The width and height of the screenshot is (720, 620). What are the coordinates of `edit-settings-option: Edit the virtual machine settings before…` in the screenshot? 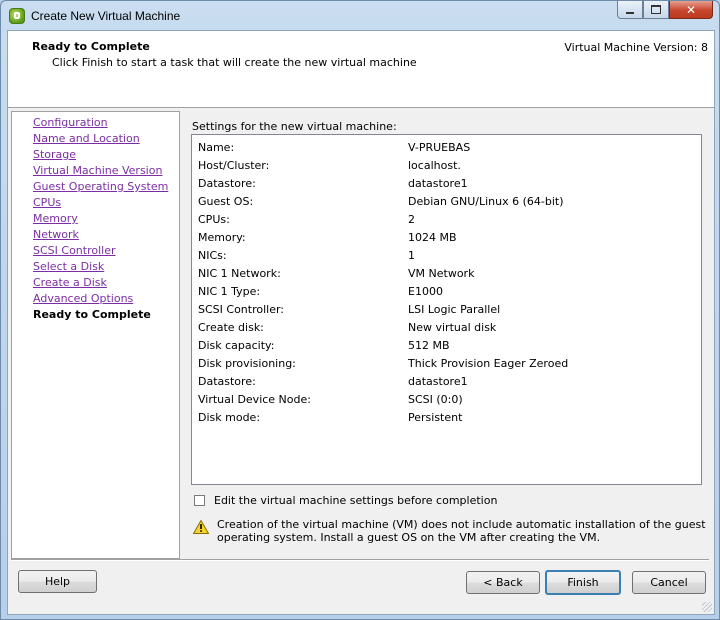 It's located at (345, 500).